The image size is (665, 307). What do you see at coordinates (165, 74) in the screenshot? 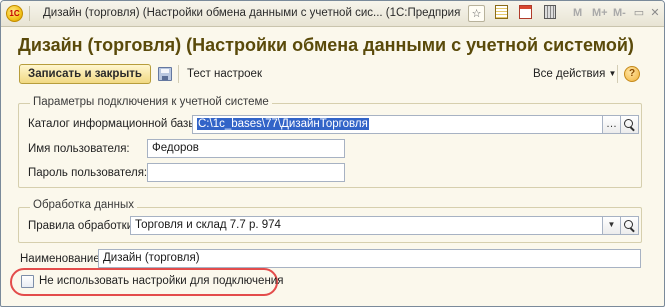
I see `save-icon` at bounding box center [165, 74].